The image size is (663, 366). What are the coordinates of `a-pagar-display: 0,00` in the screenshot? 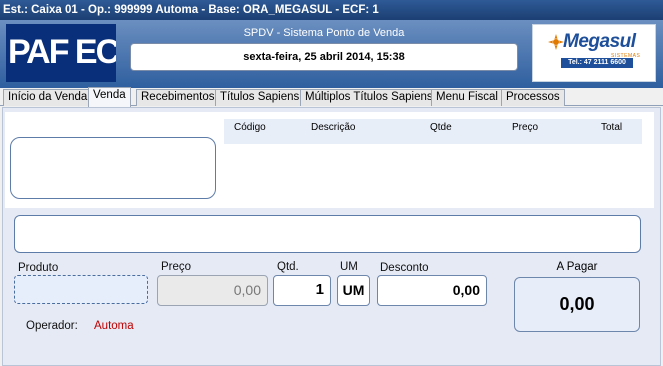 It's located at (577, 304).